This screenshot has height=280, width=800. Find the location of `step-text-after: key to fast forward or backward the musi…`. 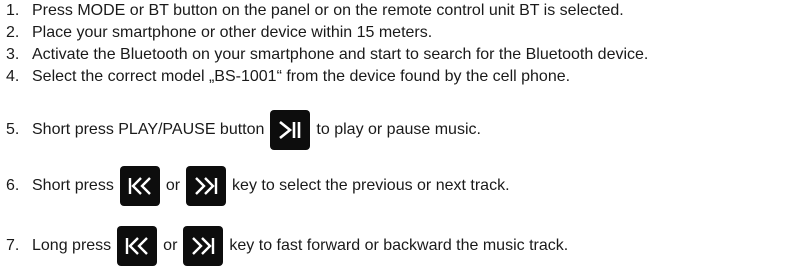

step-text-after: key to fast forward or backward the musi… is located at coordinates (399, 245).